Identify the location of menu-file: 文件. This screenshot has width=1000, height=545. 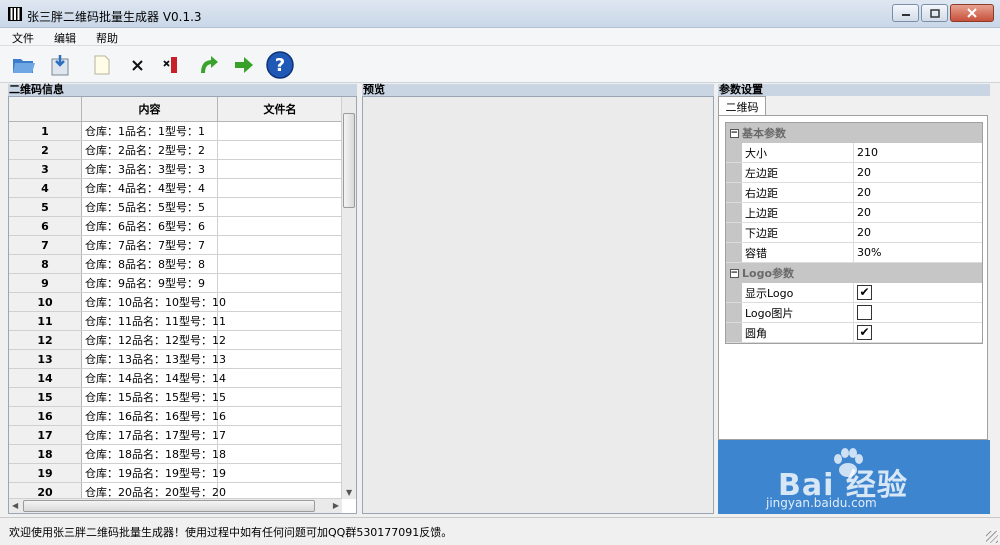
(21, 36).